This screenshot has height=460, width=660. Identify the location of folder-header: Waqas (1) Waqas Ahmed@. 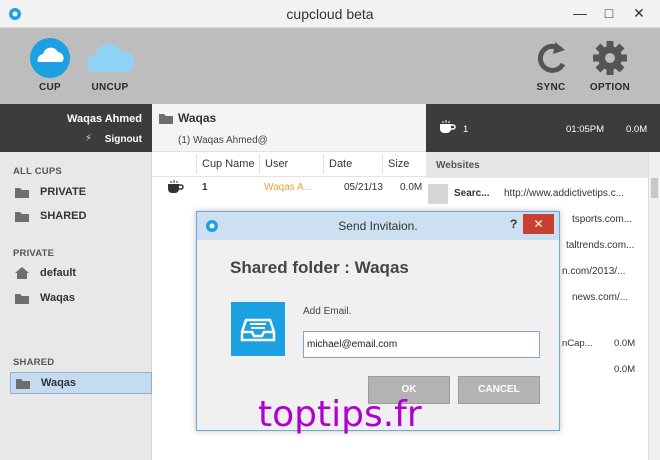
(289, 128).